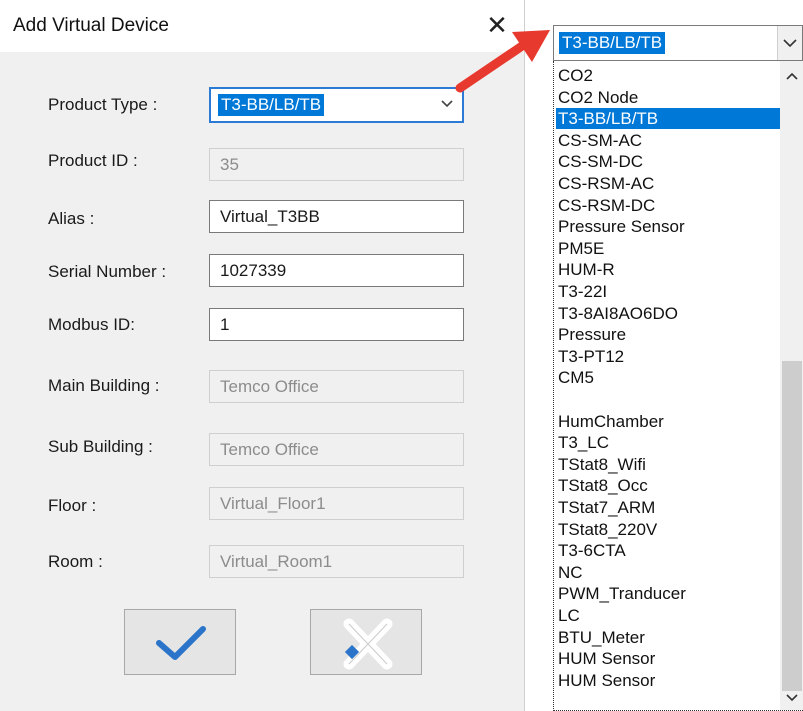  What do you see at coordinates (75, 561) in the screenshot?
I see `room-label: Room :` at bounding box center [75, 561].